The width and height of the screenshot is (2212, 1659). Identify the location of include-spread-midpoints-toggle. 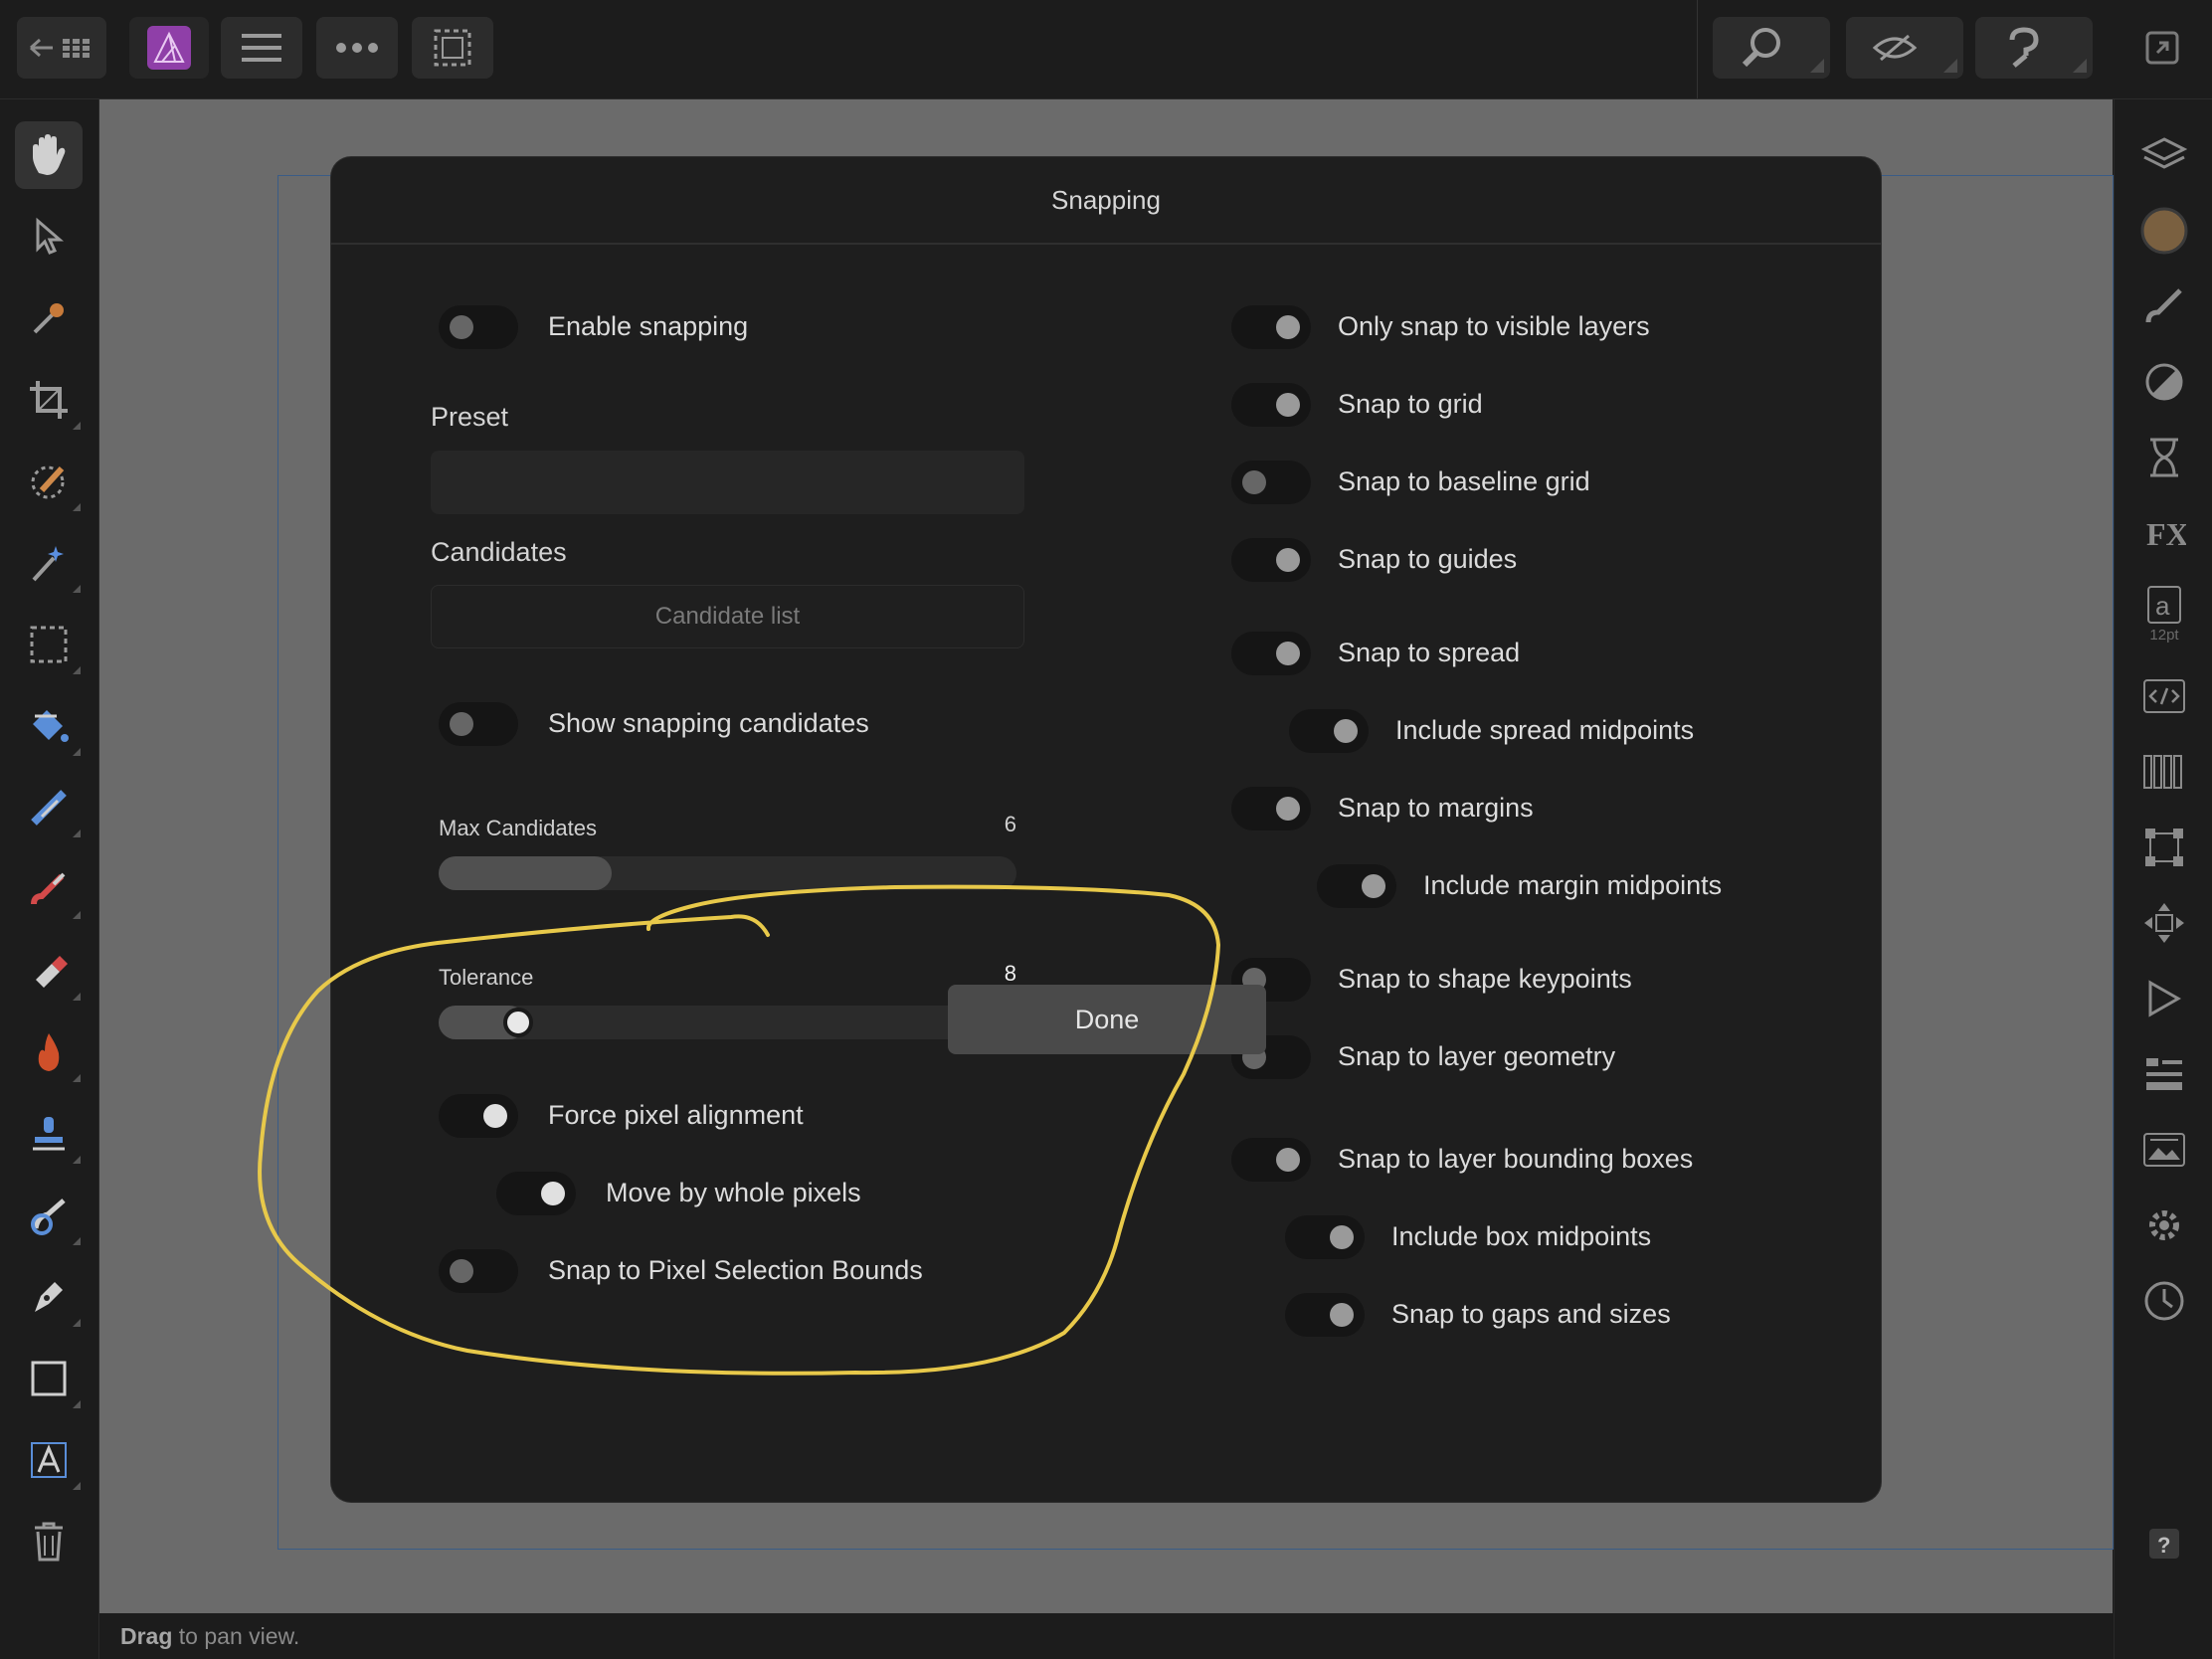
(1329, 731).